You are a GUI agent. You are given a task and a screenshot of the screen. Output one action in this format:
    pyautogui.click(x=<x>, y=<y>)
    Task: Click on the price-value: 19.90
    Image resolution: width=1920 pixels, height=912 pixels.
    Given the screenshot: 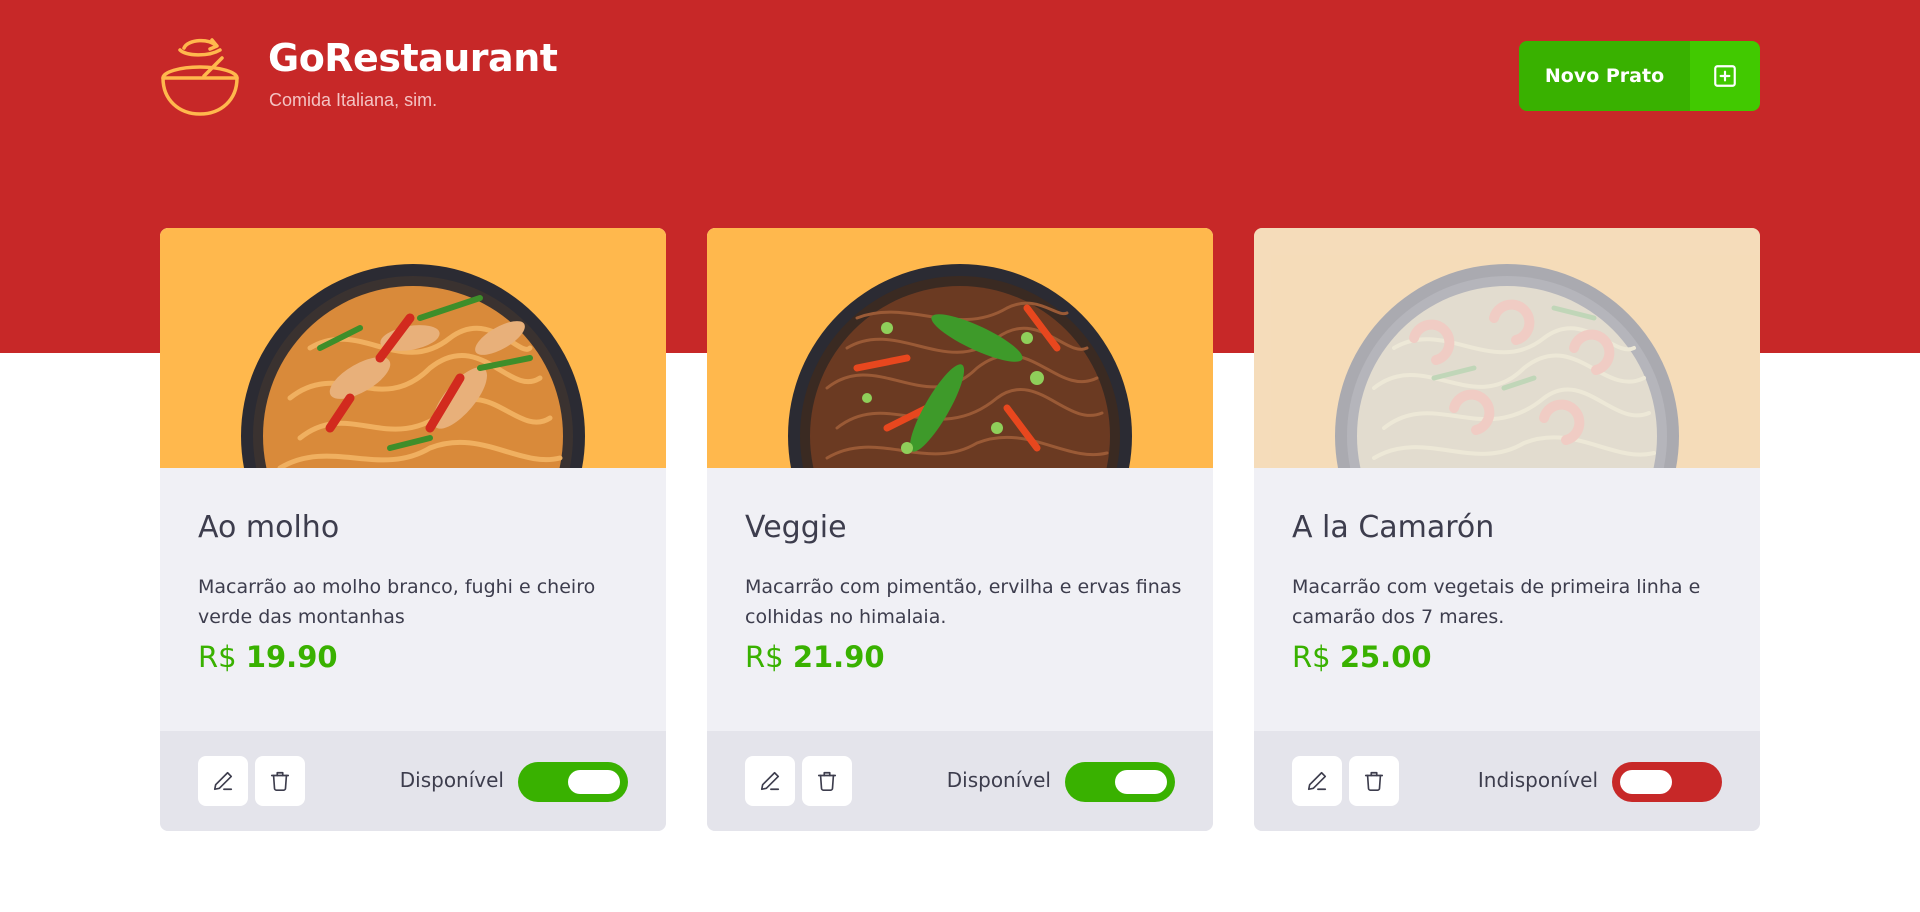 What is the action you would take?
    pyautogui.click(x=291, y=657)
    